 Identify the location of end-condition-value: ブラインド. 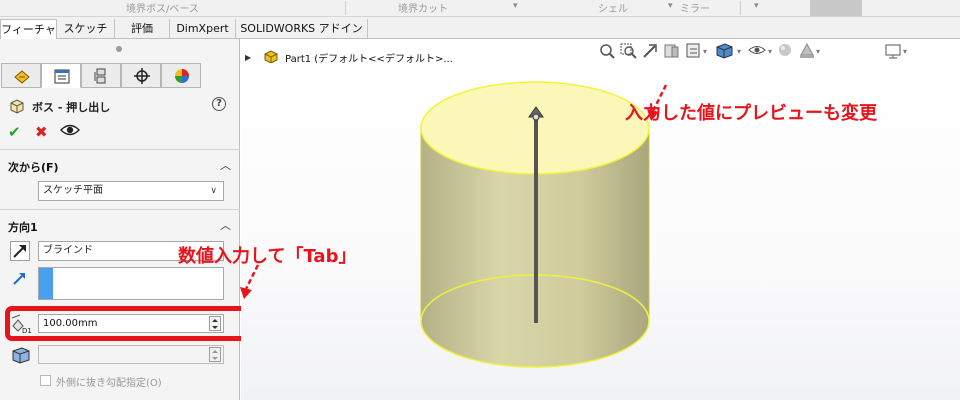
(68, 250).